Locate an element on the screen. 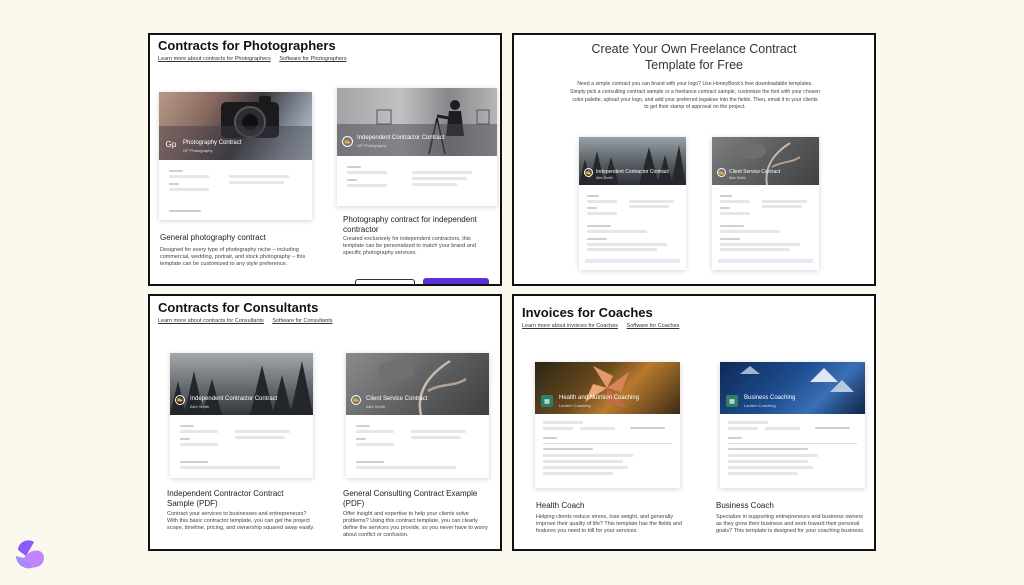 The height and width of the screenshot is (585, 1024). preview-button is located at coordinates (385, 281).